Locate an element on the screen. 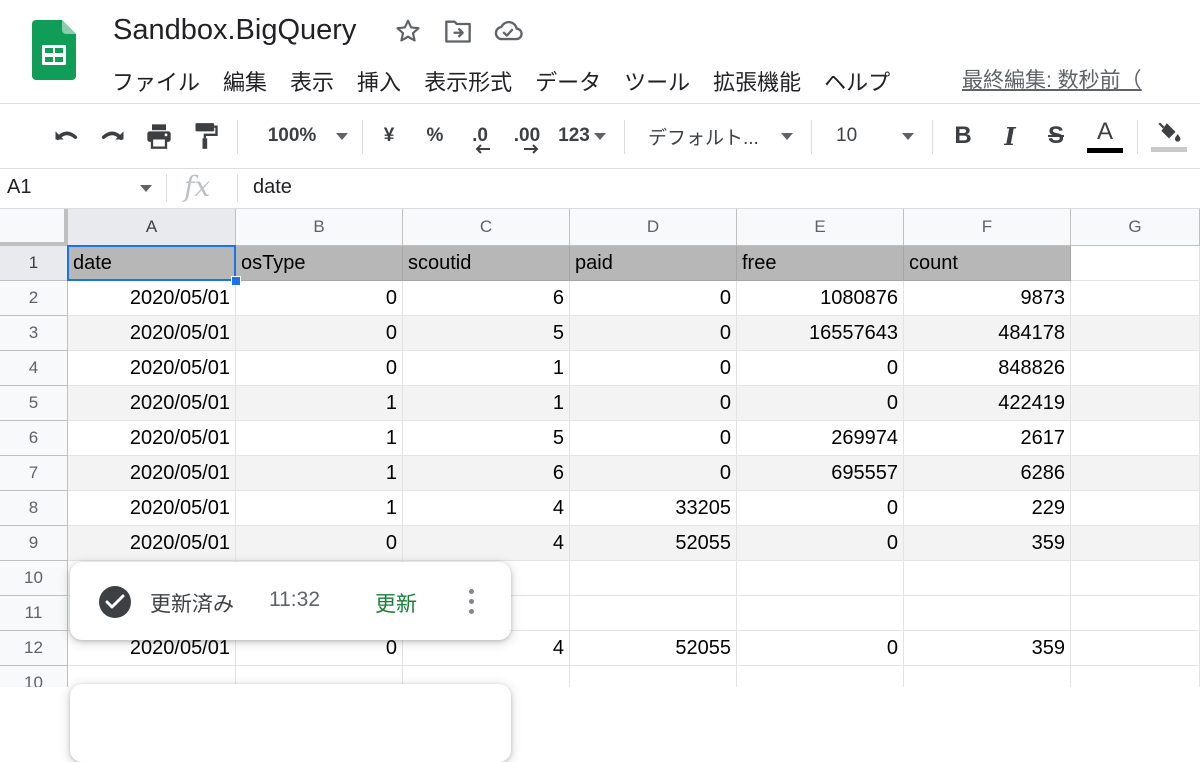 The image size is (1200, 762). column-header-d: D is located at coordinates (653, 227).